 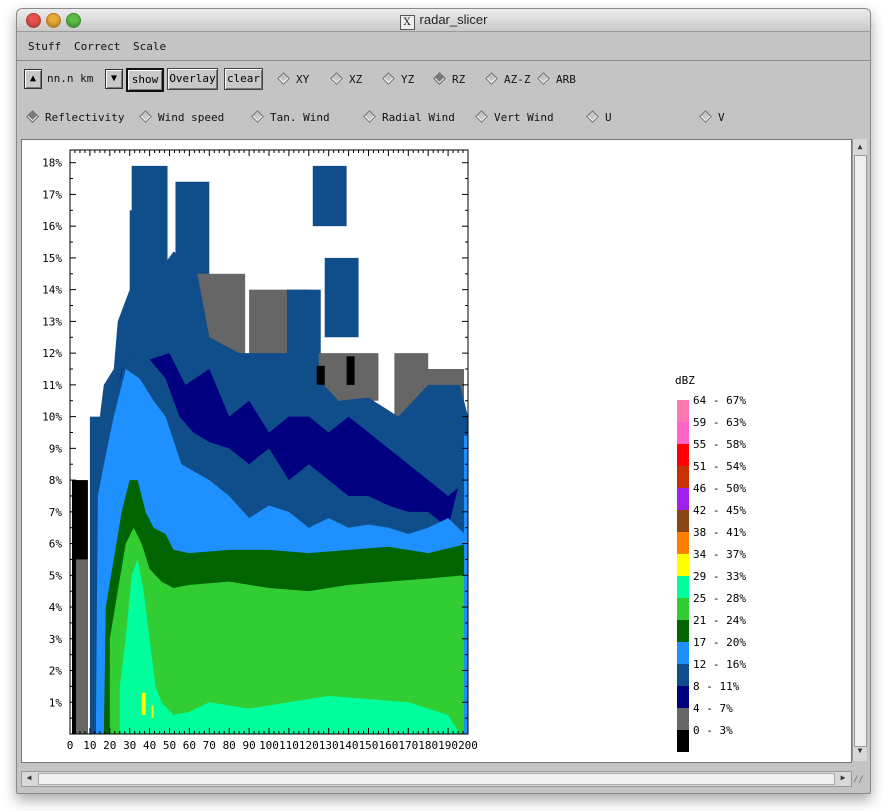 What do you see at coordinates (149, 745) in the screenshot?
I see `x-tick-label: 40` at bounding box center [149, 745].